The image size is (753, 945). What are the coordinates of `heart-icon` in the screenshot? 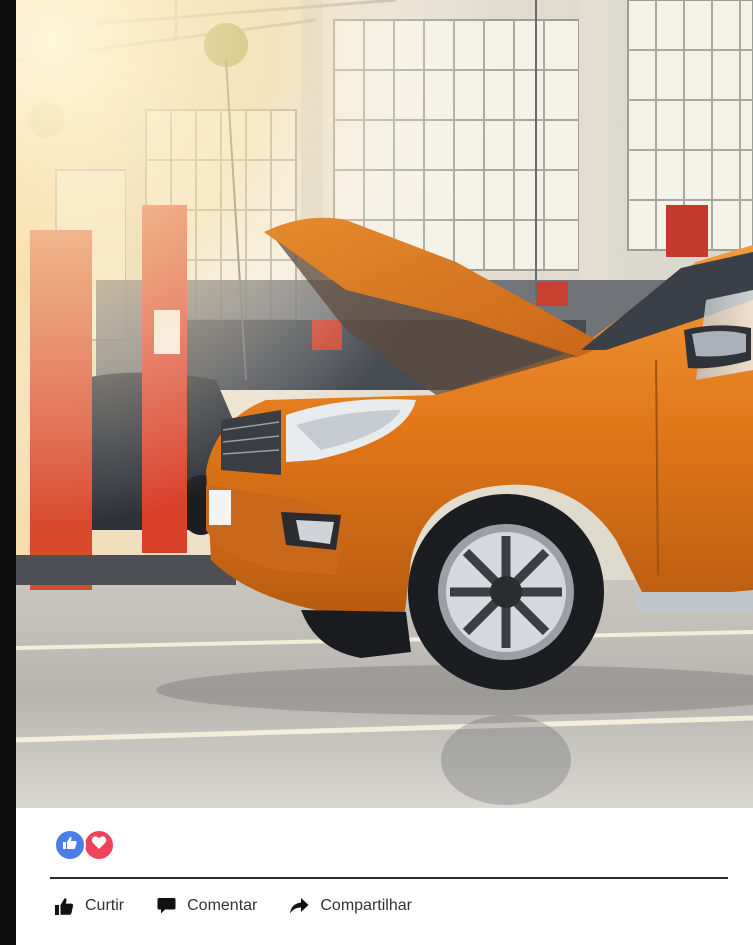 It's located at (99, 845).